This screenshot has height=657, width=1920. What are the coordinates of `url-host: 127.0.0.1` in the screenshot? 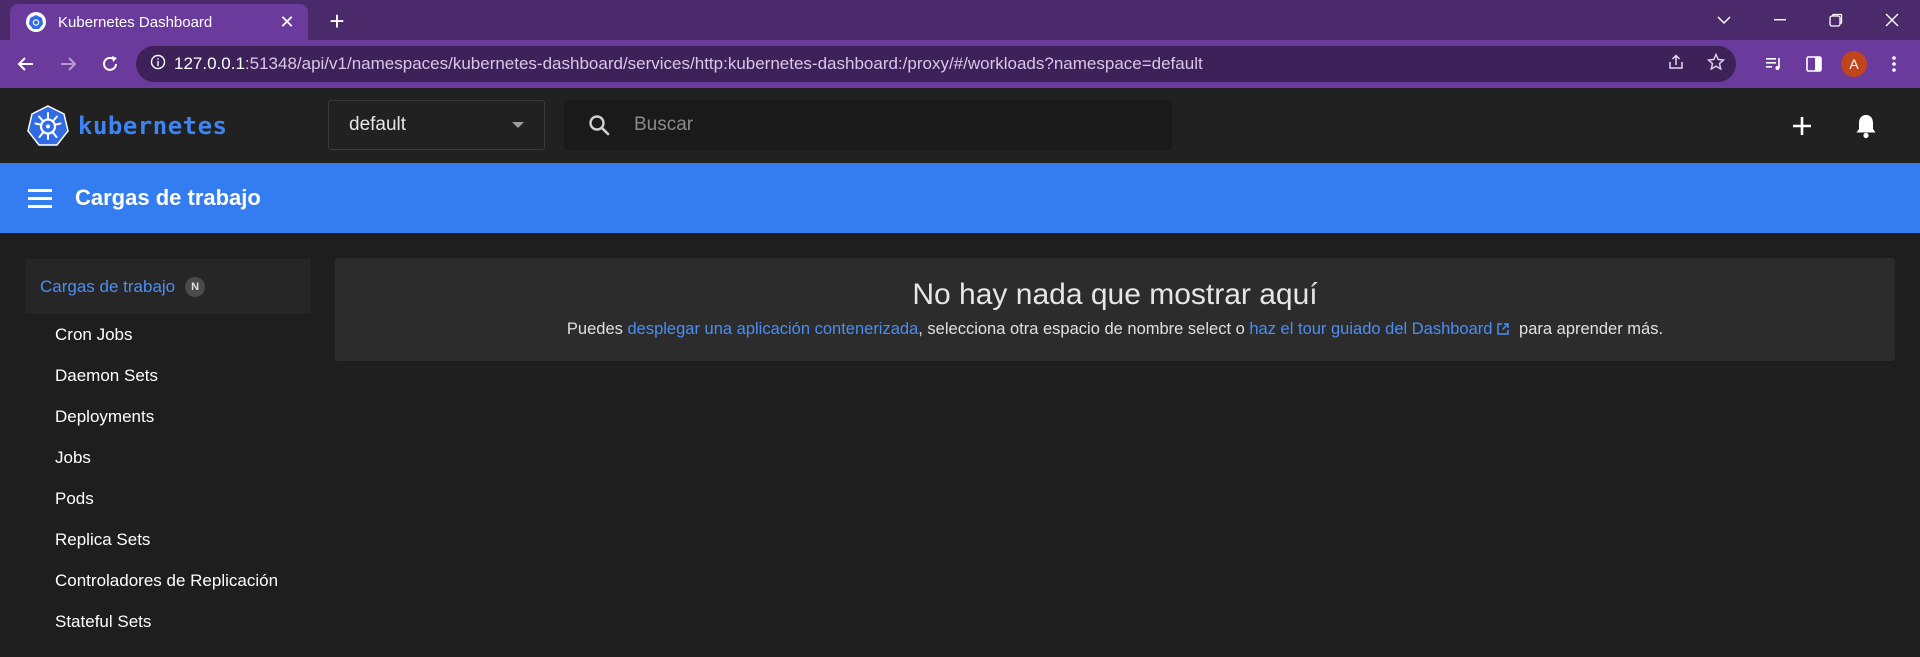 It's located at (209, 63).